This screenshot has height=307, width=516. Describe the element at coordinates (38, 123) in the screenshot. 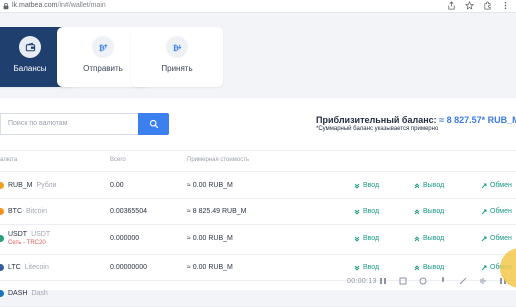

I see `search-placeholder: Поиск по валютам` at that location.